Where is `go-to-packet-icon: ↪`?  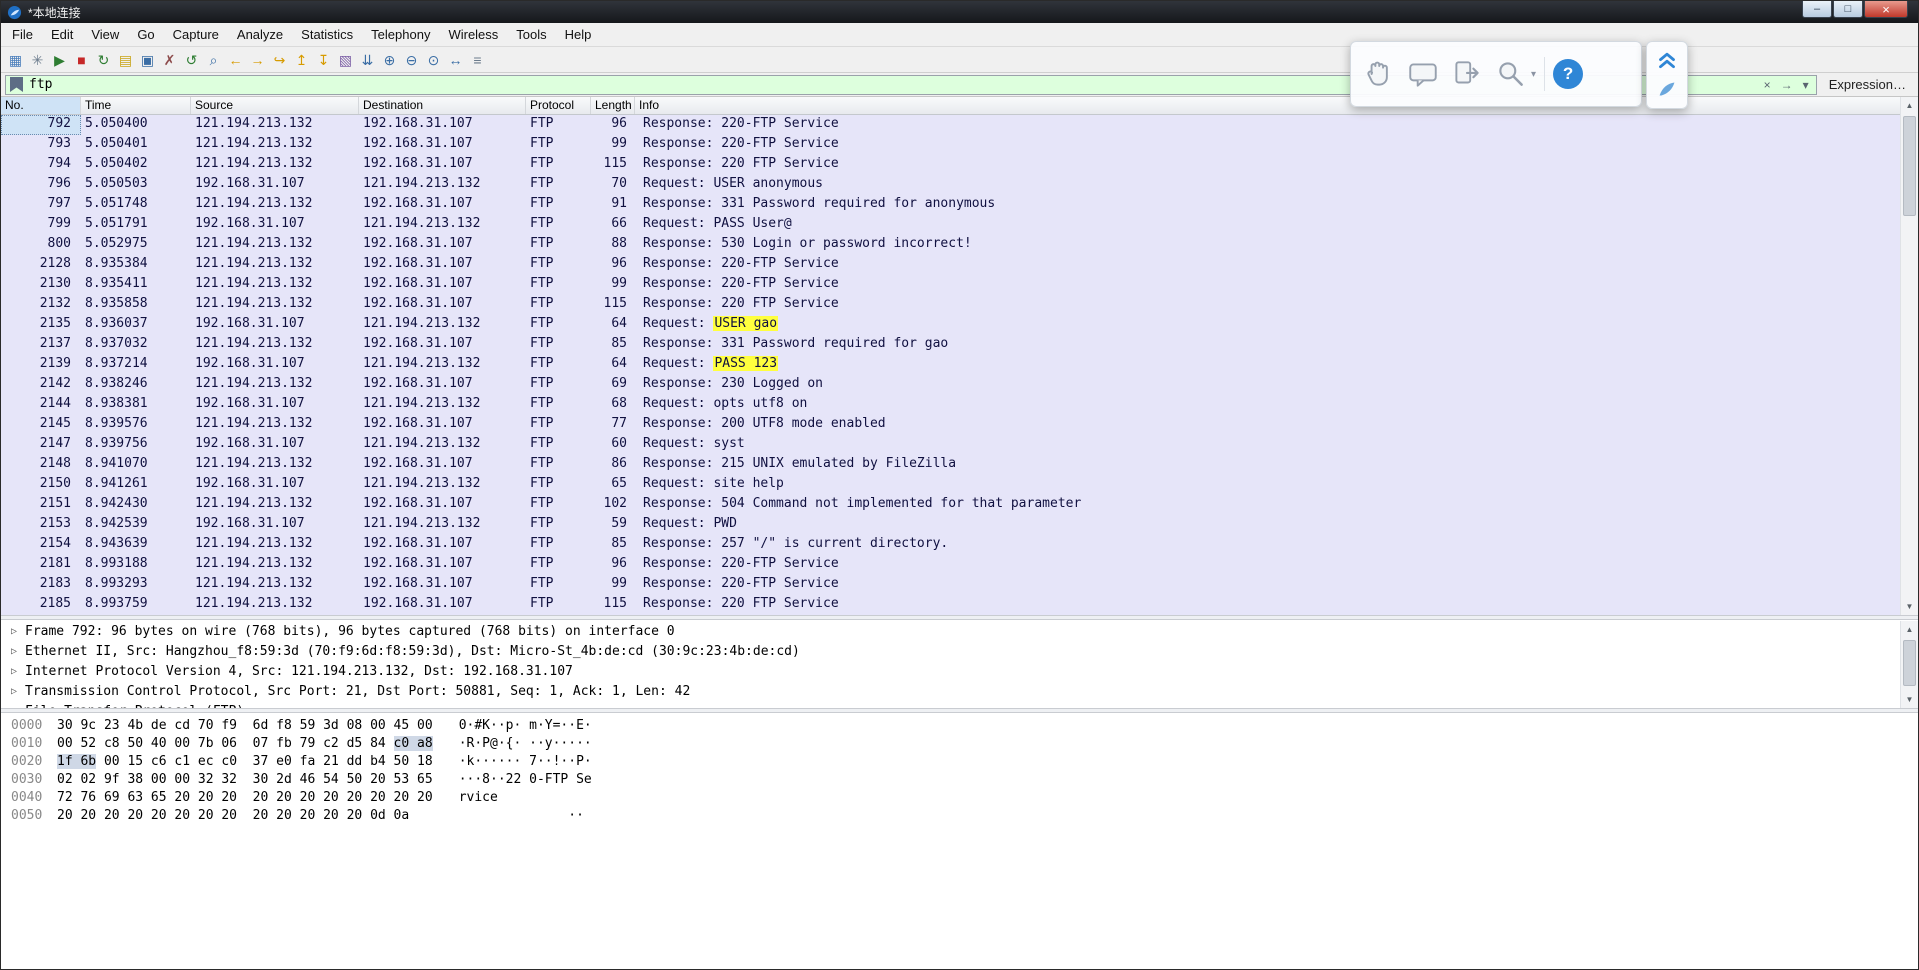 go-to-packet-icon: ↪ is located at coordinates (279, 60).